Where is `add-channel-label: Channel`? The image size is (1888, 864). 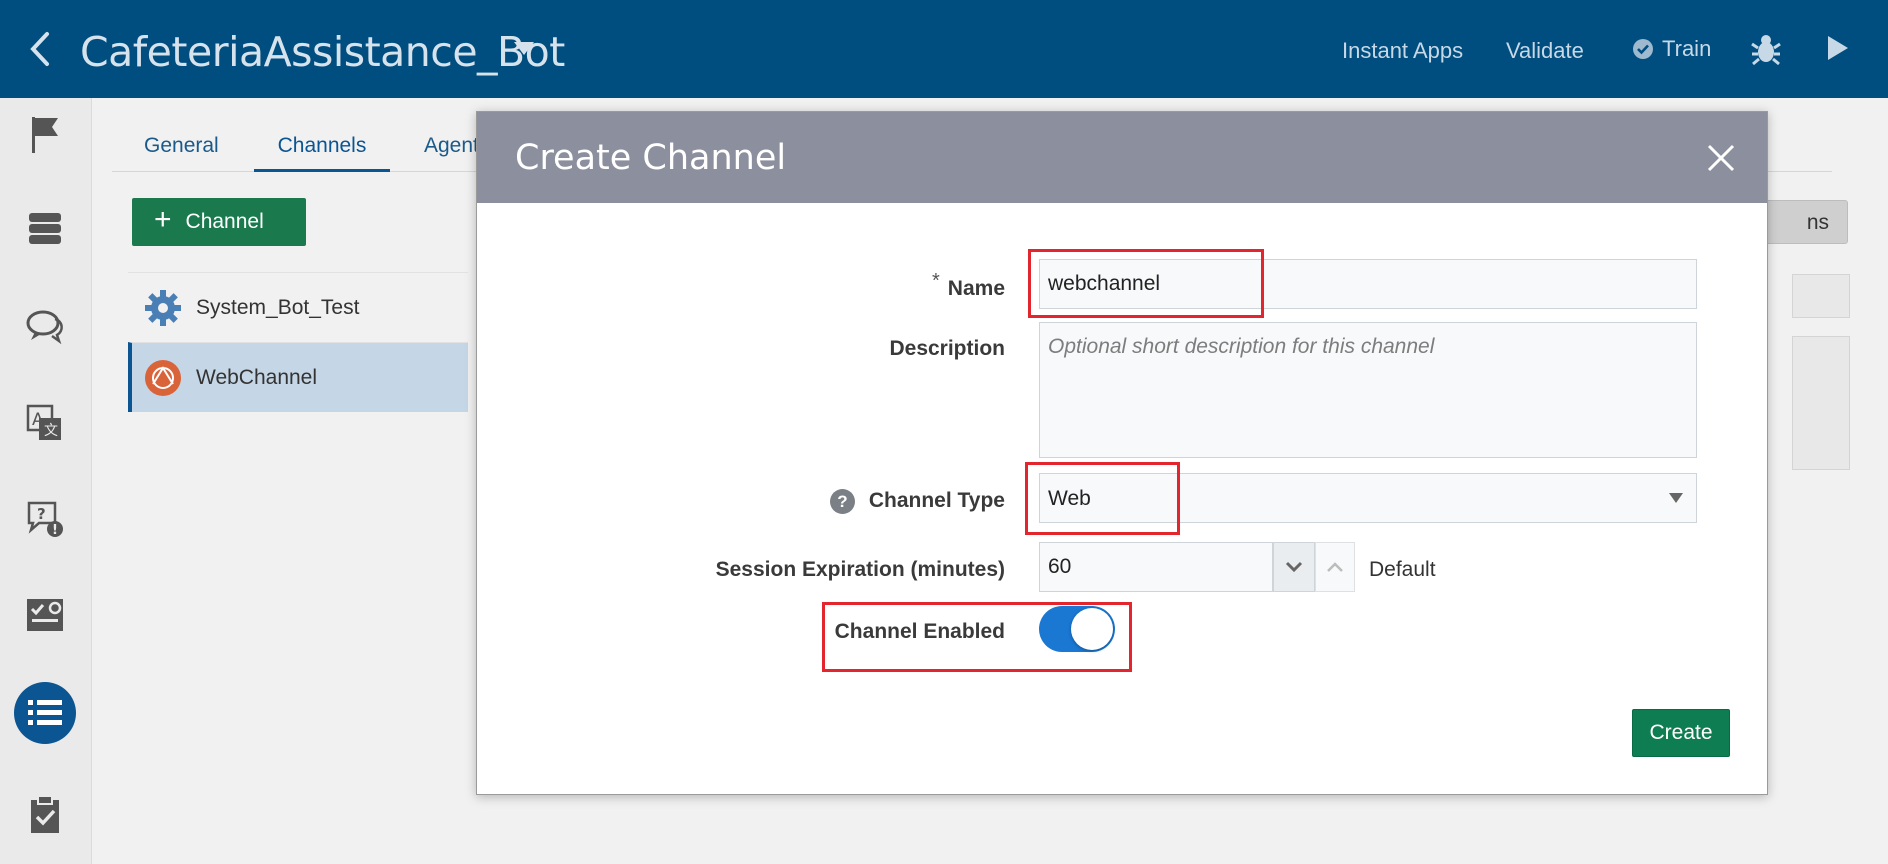 add-channel-label: Channel is located at coordinates (224, 221).